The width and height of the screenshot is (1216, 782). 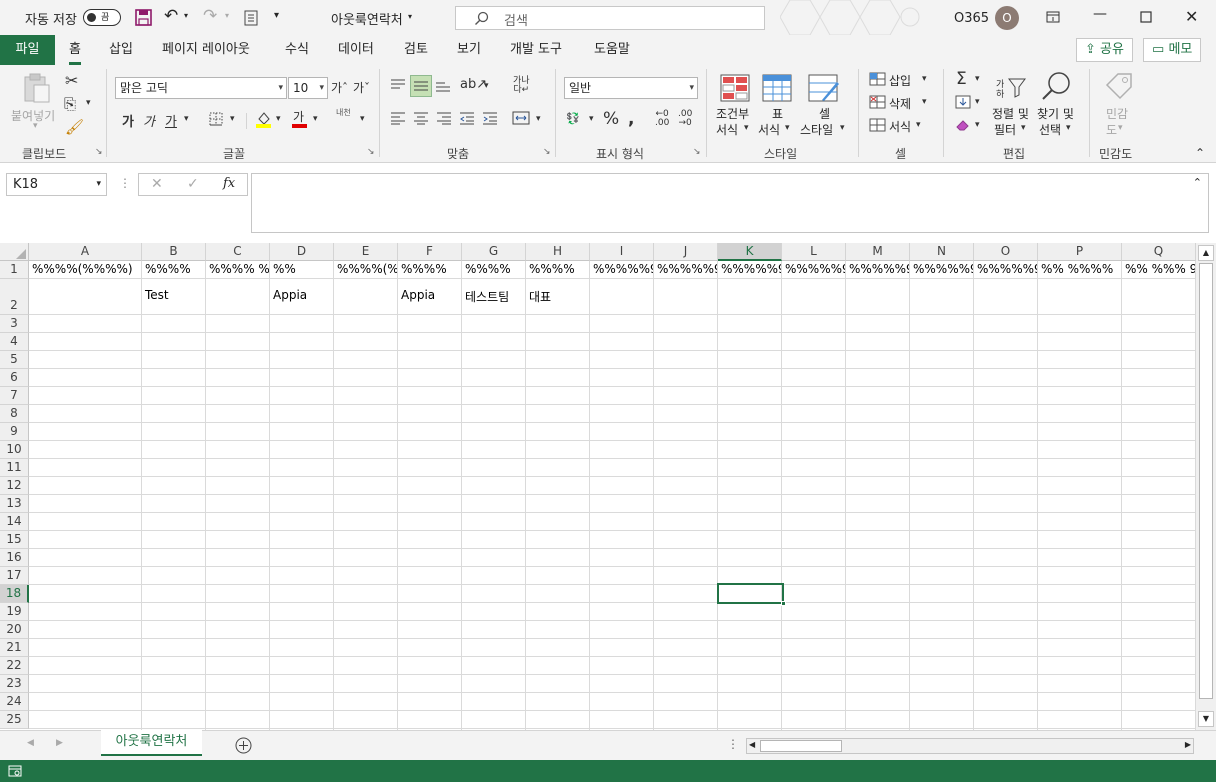 I want to click on italic-button: 가, so click(x=149, y=120).